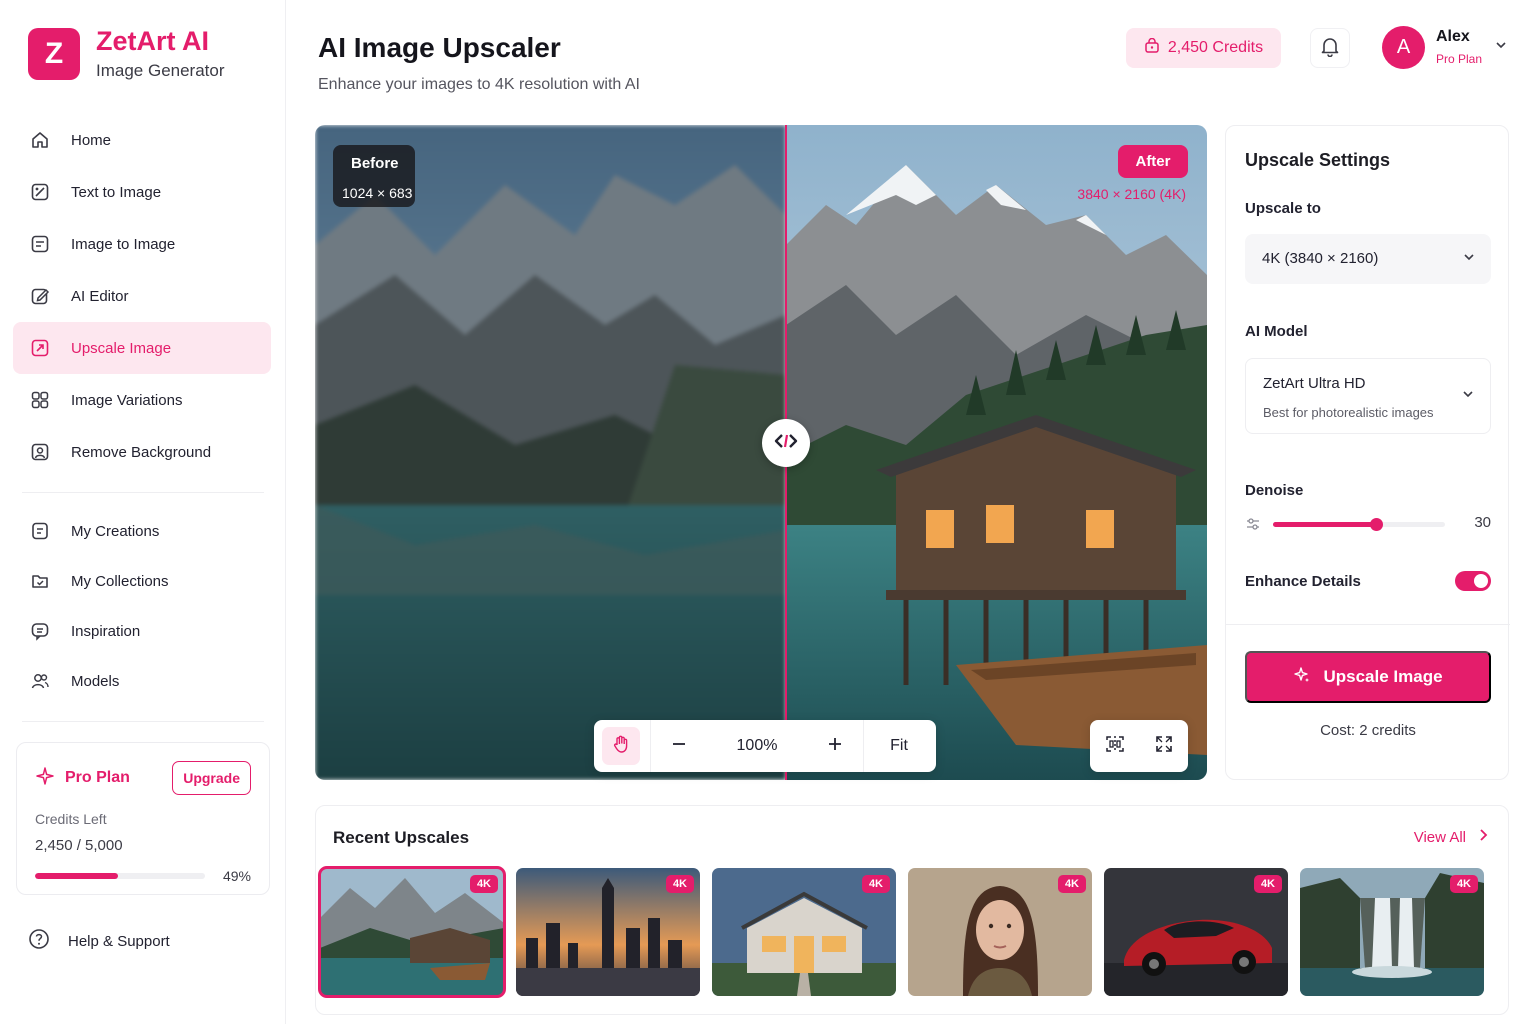  What do you see at coordinates (1325, 524) in the screenshot?
I see `denoise-slider-fill` at bounding box center [1325, 524].